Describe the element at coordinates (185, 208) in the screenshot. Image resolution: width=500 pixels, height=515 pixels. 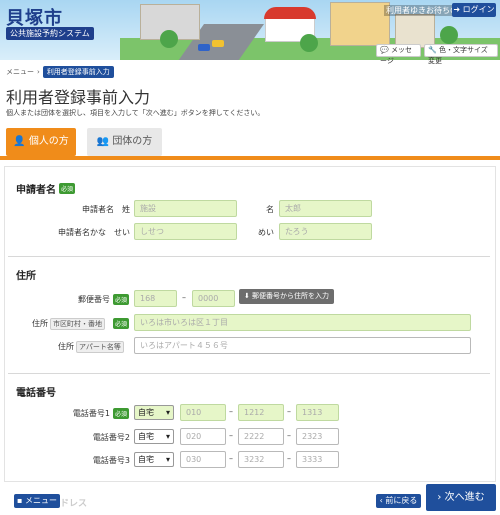
I see `surname-input: 施設` at that location.